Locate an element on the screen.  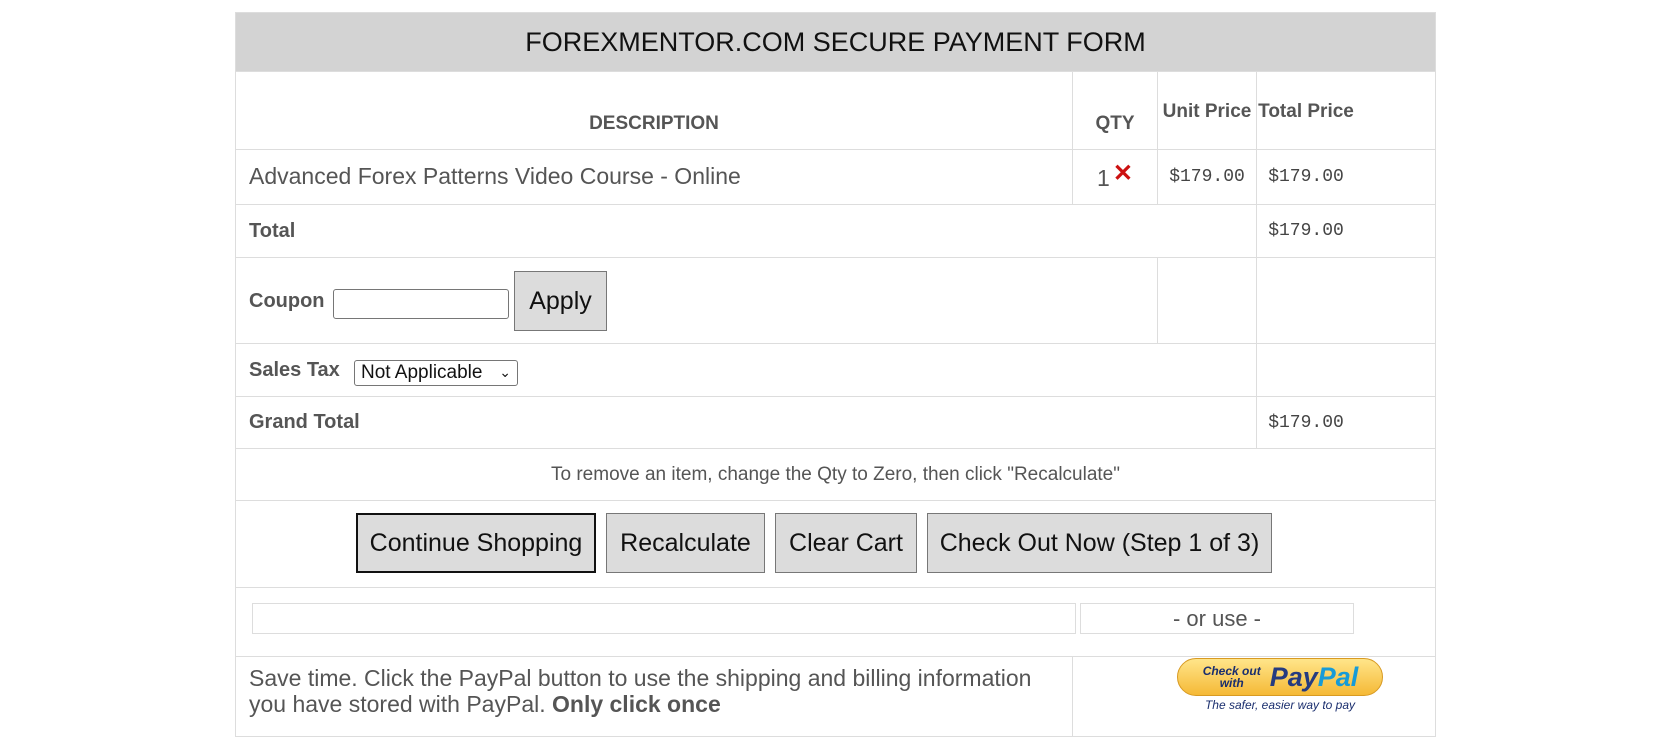
sales-tax-select: Not Applicable ⌄ is located at coordinates (436, 373).